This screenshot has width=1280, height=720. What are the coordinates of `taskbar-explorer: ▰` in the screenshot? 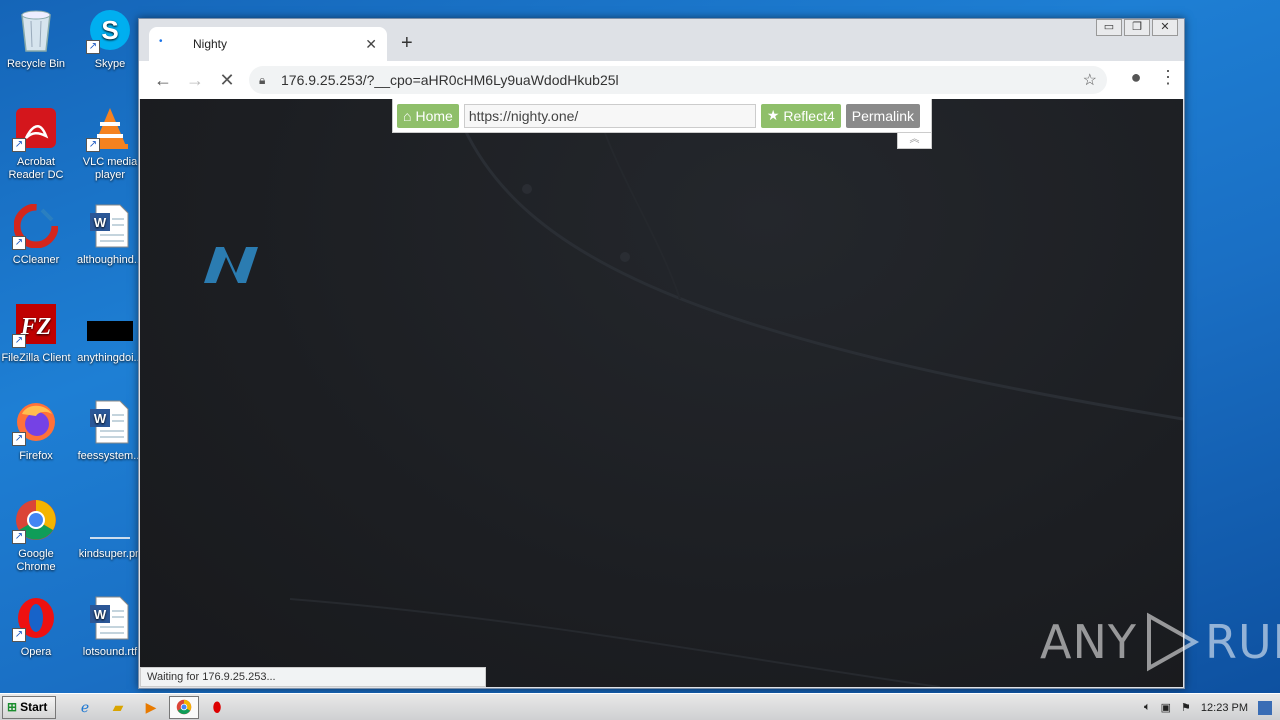 It's located at (118, 707).